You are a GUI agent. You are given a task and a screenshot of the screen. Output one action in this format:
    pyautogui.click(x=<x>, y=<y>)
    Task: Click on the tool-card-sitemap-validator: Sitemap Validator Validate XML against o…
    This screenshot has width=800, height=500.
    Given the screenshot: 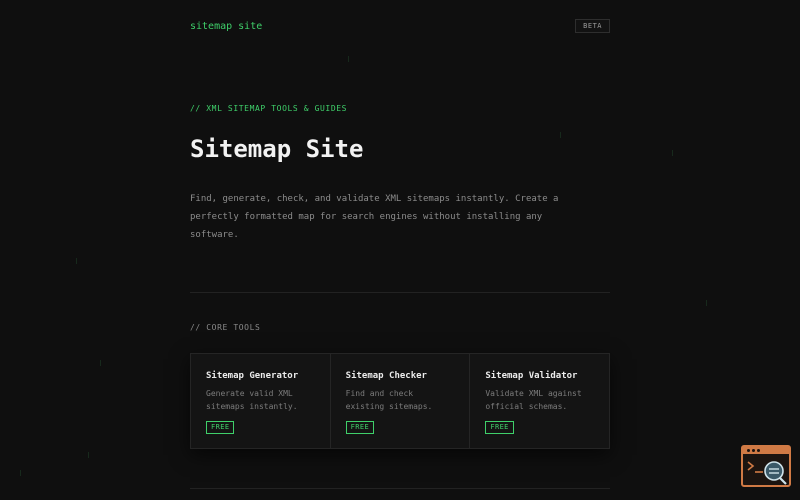 What is the action you would take?
    pyautogui.click(x=539, y=401)
    